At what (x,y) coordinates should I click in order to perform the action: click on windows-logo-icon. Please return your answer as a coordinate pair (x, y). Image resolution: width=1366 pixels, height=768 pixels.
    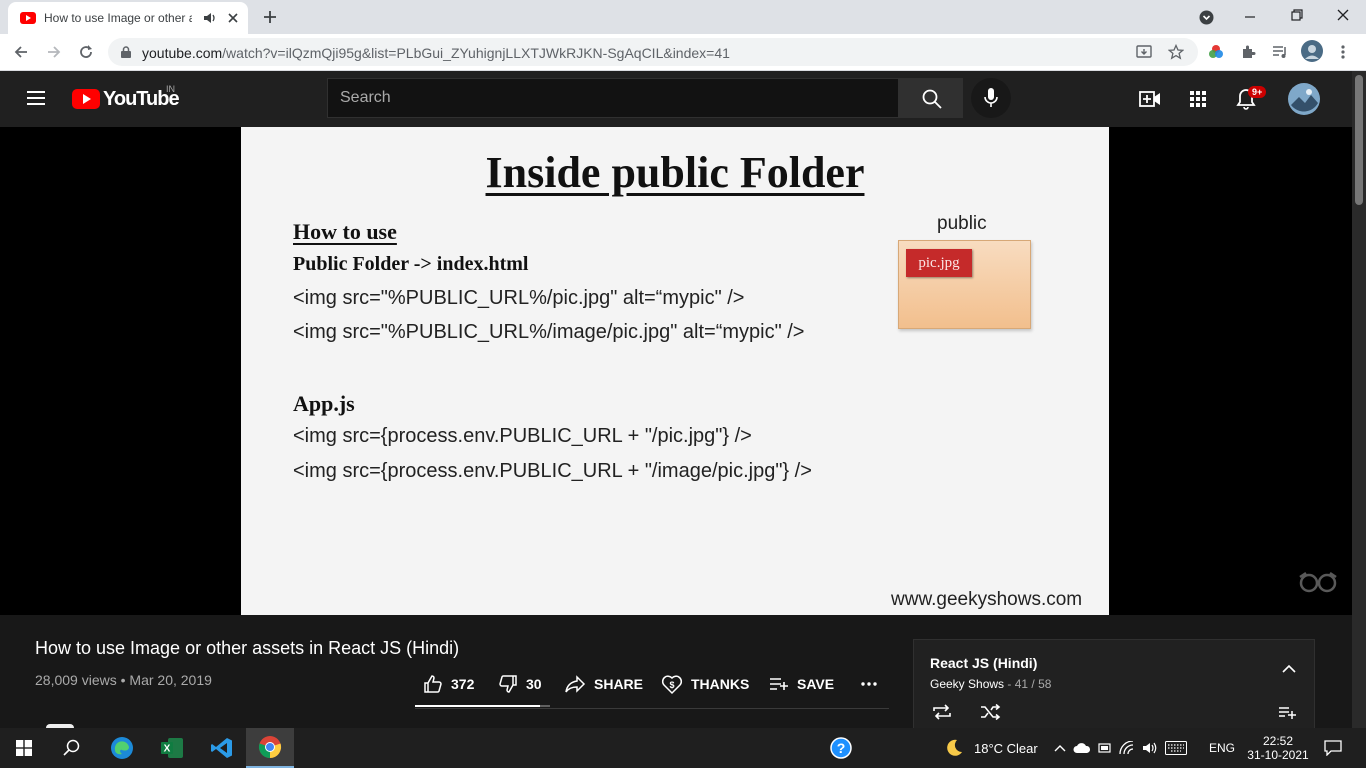
    Looking at the image, I should click on (24, 748).